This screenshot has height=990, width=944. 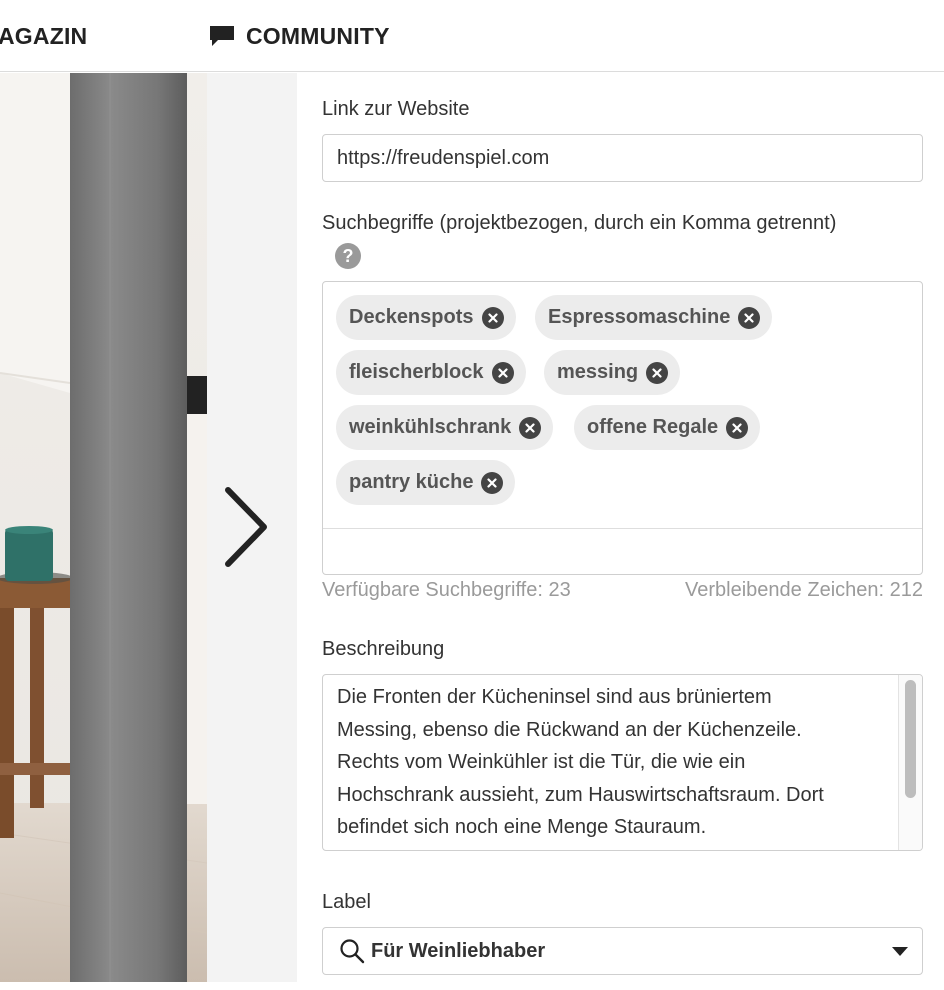 I want to click on description-label: Beschreibung, so click(x=383, y=649).